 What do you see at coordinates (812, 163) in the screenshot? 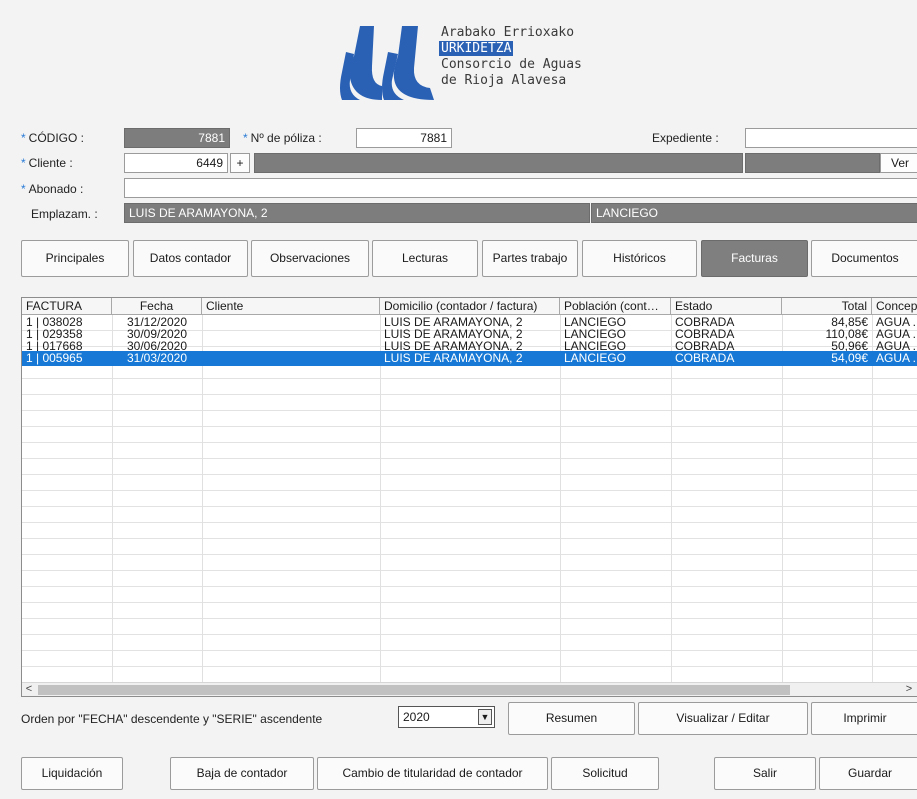
I see `cliente-extra-field` at bounding box center [812, 163].